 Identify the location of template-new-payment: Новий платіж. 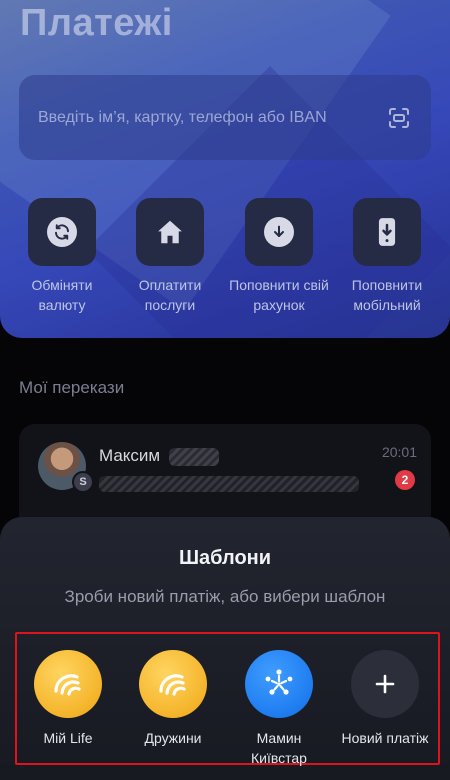
(385, 699).